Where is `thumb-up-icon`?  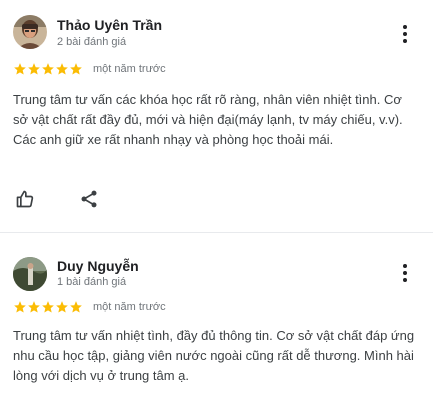
thumb-up-icon is located at coordinates (25, 199).